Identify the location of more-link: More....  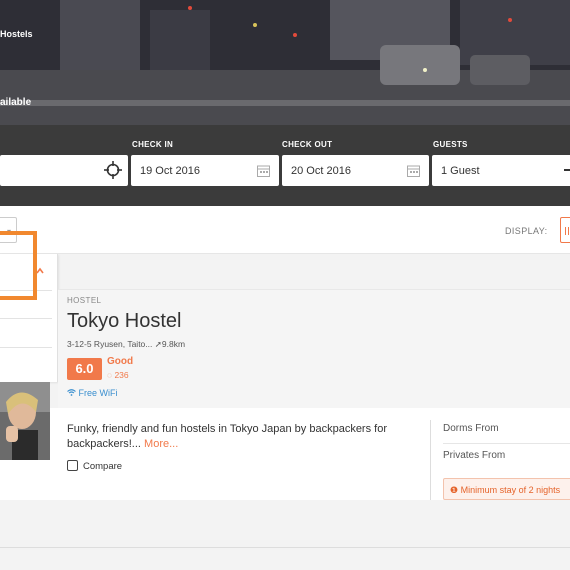
(161, 444).